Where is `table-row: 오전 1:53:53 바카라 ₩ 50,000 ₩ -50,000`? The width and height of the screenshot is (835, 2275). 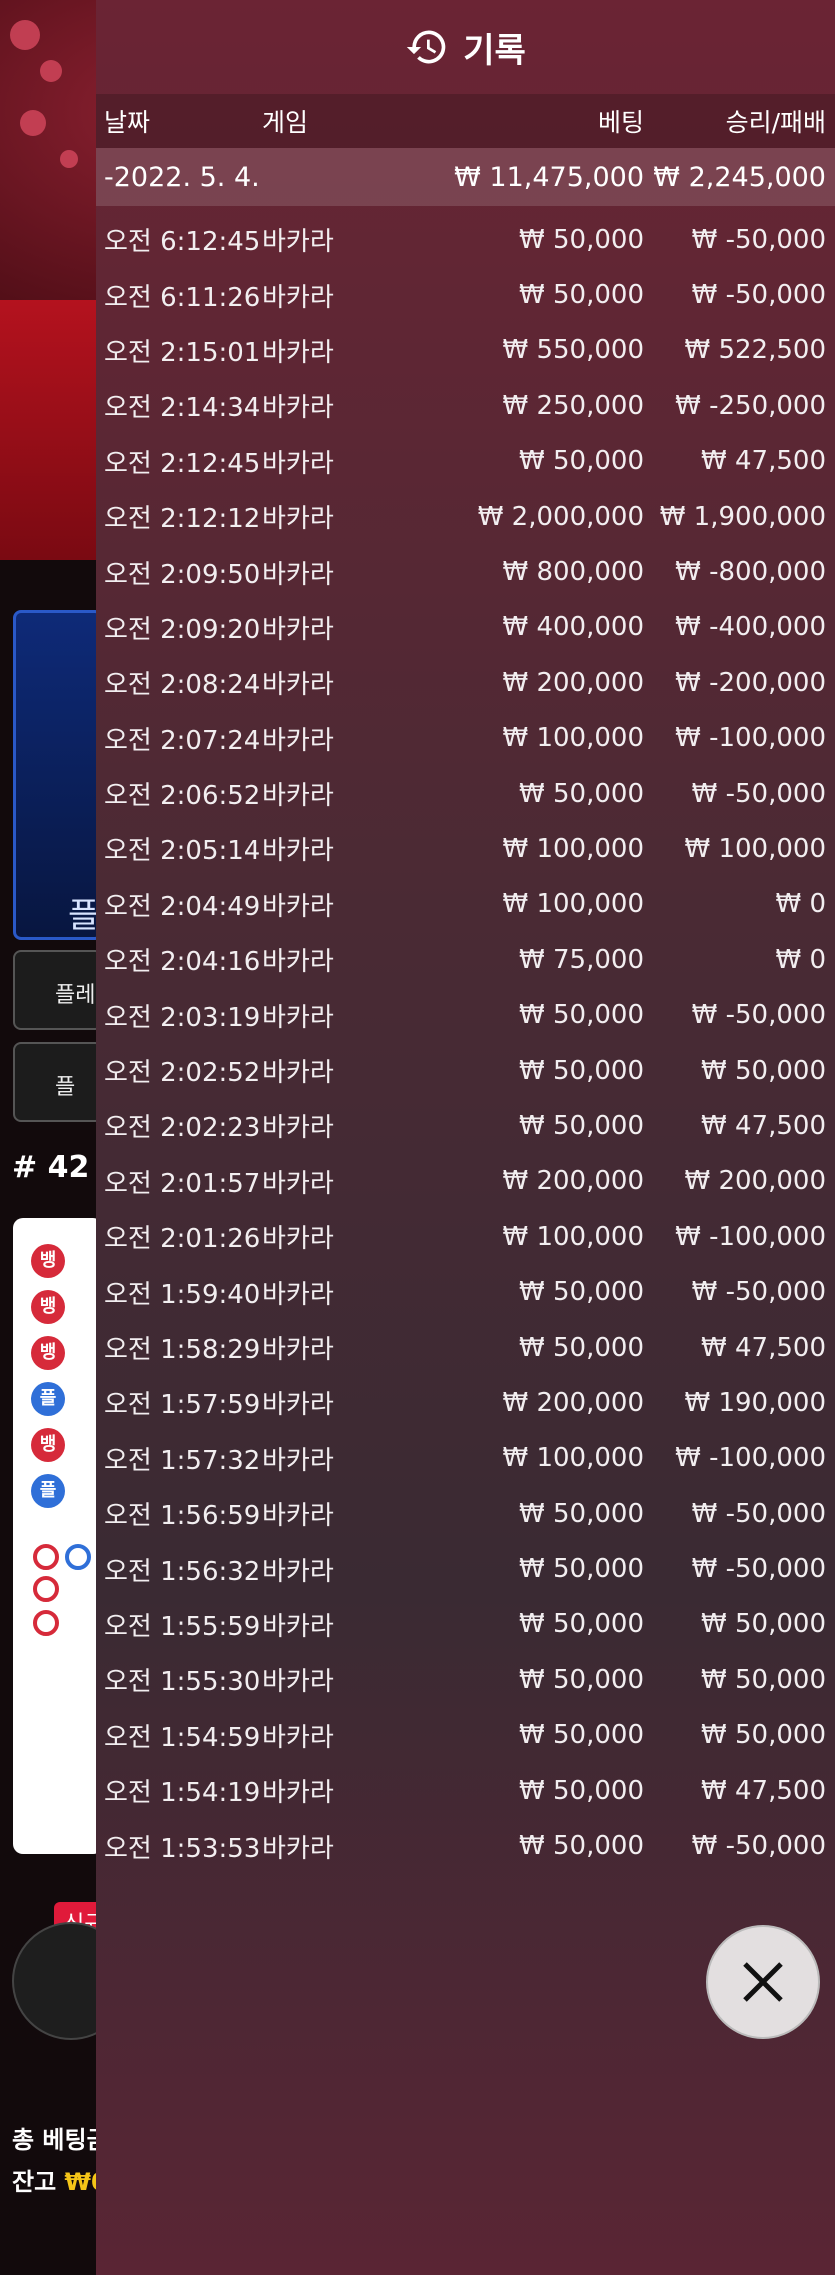 table-row: 오전 1:53:53 바카라 ₩ 50,000 ₩ -50,000 is located at coordinates (465, 1845).